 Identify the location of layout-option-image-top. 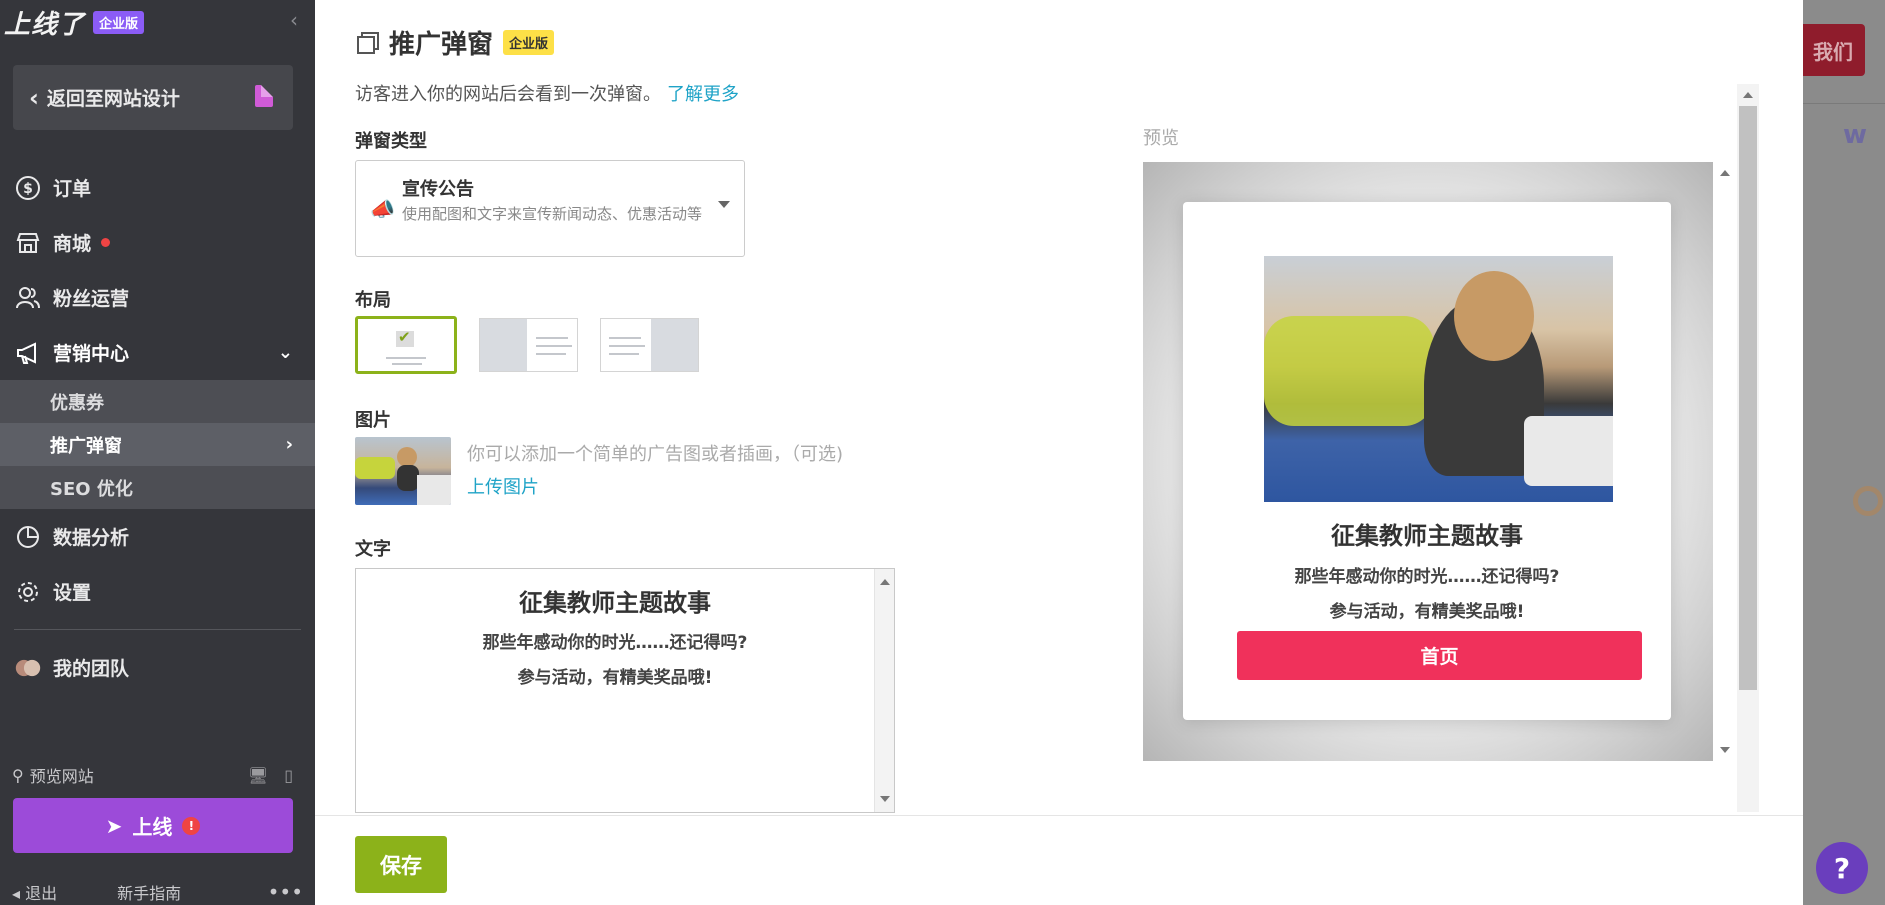
(406, 345).